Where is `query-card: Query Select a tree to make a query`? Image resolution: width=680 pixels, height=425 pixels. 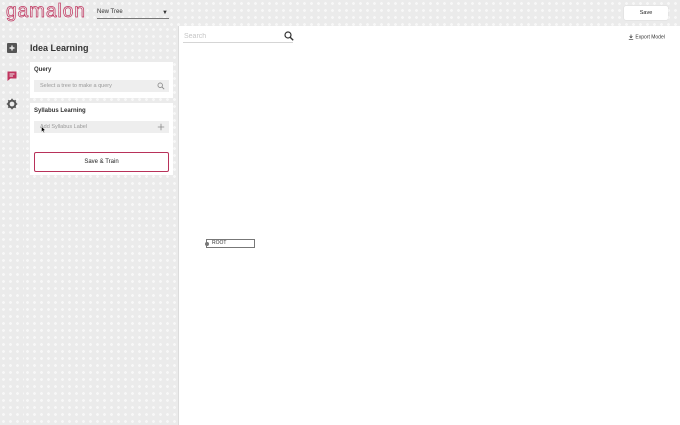
query-card: Query Select a tree to make a query is located at coordinates (101, 80).